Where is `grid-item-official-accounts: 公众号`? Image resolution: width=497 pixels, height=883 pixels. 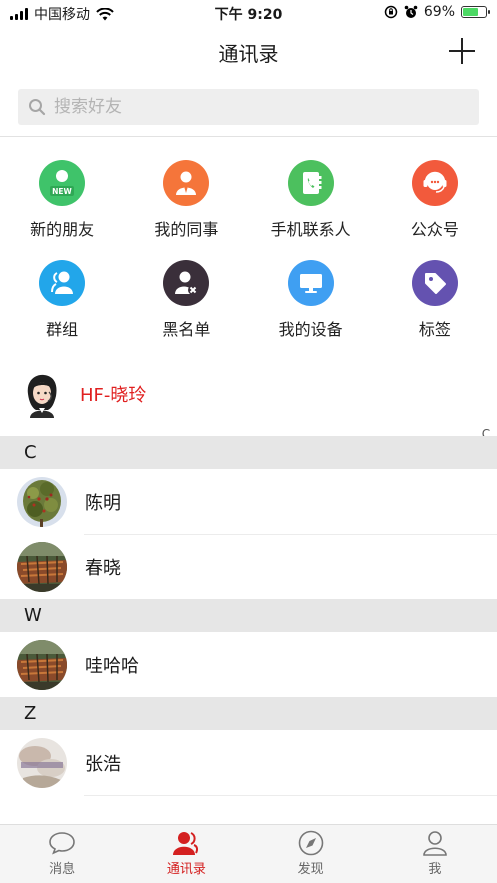
grid-item-official-accounts: 公众号 is located at coordinates (435, 210).